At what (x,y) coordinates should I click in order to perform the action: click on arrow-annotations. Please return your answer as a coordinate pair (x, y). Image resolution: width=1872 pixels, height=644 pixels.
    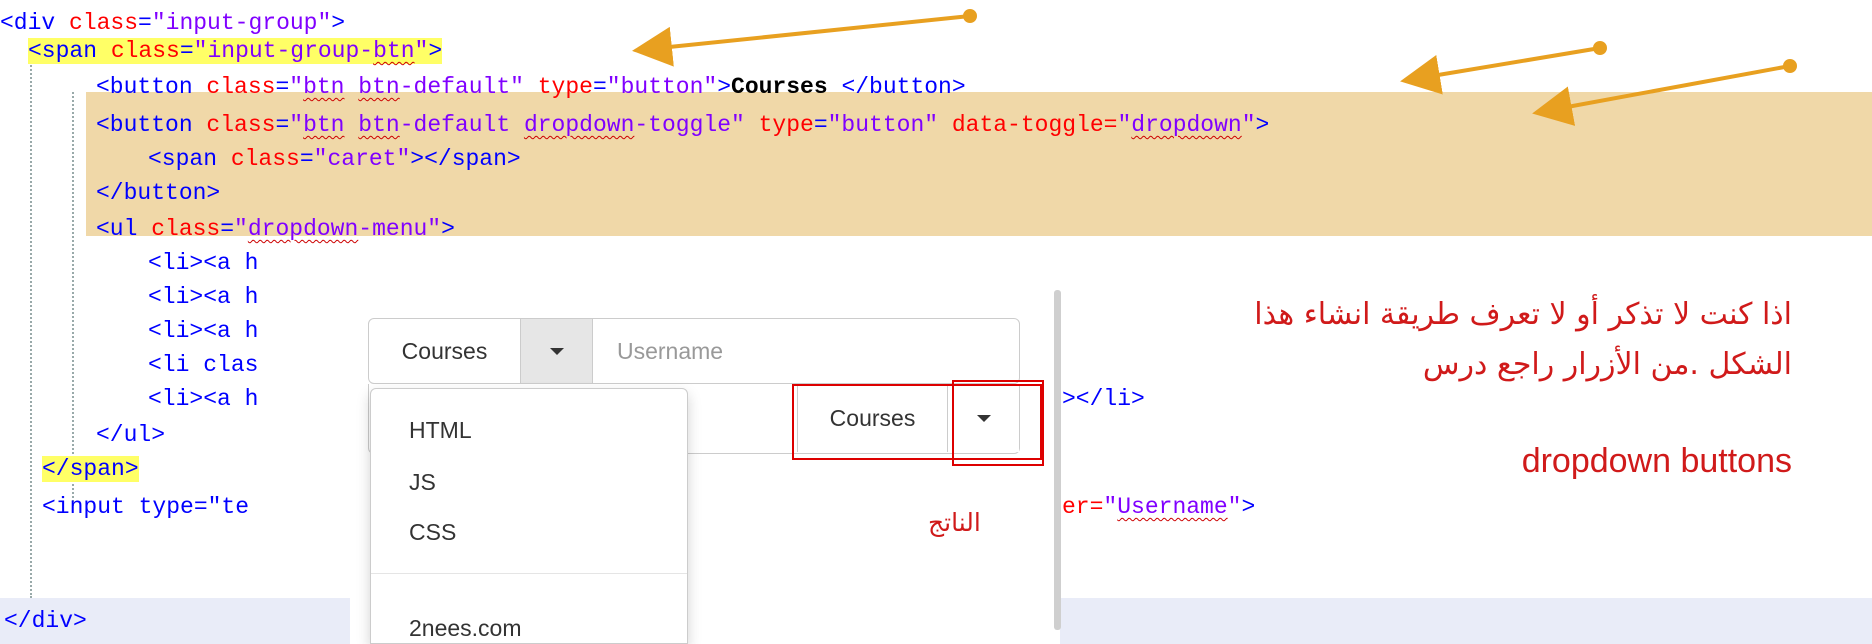
    Looking at the image, I should click on (1214, 67).